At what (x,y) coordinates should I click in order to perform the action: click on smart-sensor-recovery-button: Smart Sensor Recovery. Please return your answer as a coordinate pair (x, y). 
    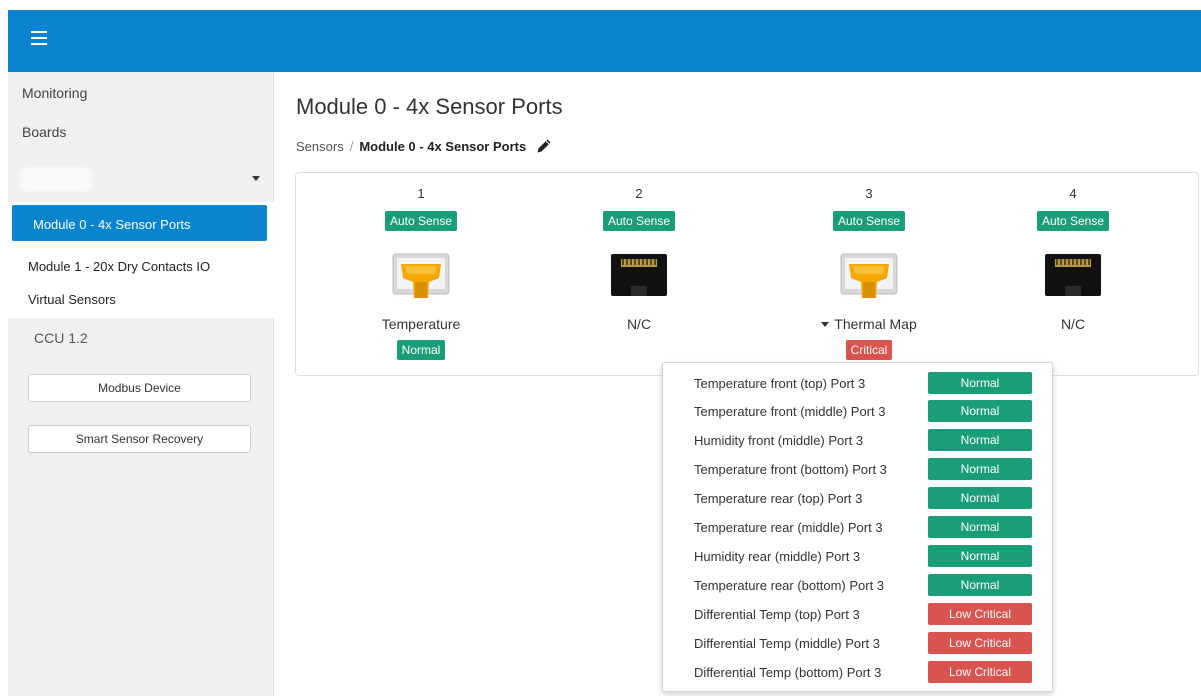
    Looking at the image, I should click on (139, 439).